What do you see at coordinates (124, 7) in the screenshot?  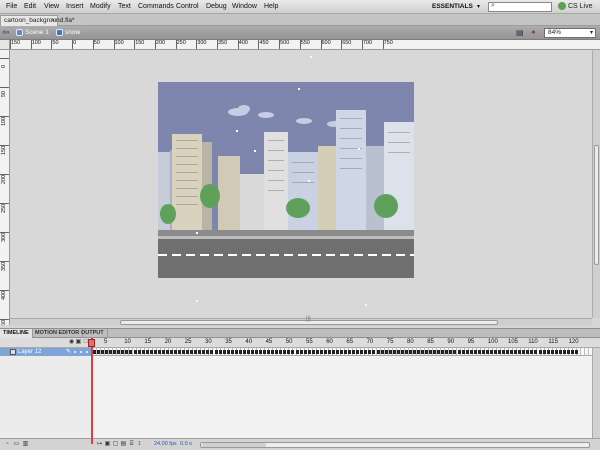 I see `menu-text: Text` at bounding box center [124, 7].